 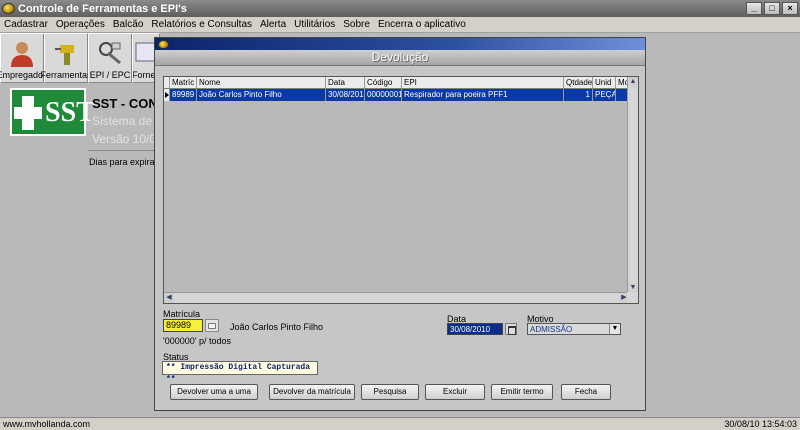 I want to click on calendar-icon, so click(x=511, y=329).